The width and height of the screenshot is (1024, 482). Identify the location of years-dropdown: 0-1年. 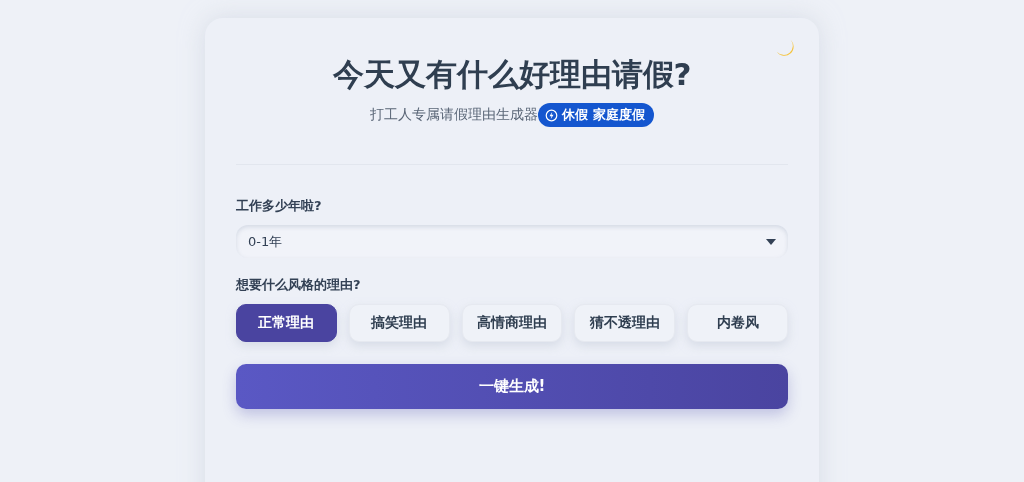
(512, 241).